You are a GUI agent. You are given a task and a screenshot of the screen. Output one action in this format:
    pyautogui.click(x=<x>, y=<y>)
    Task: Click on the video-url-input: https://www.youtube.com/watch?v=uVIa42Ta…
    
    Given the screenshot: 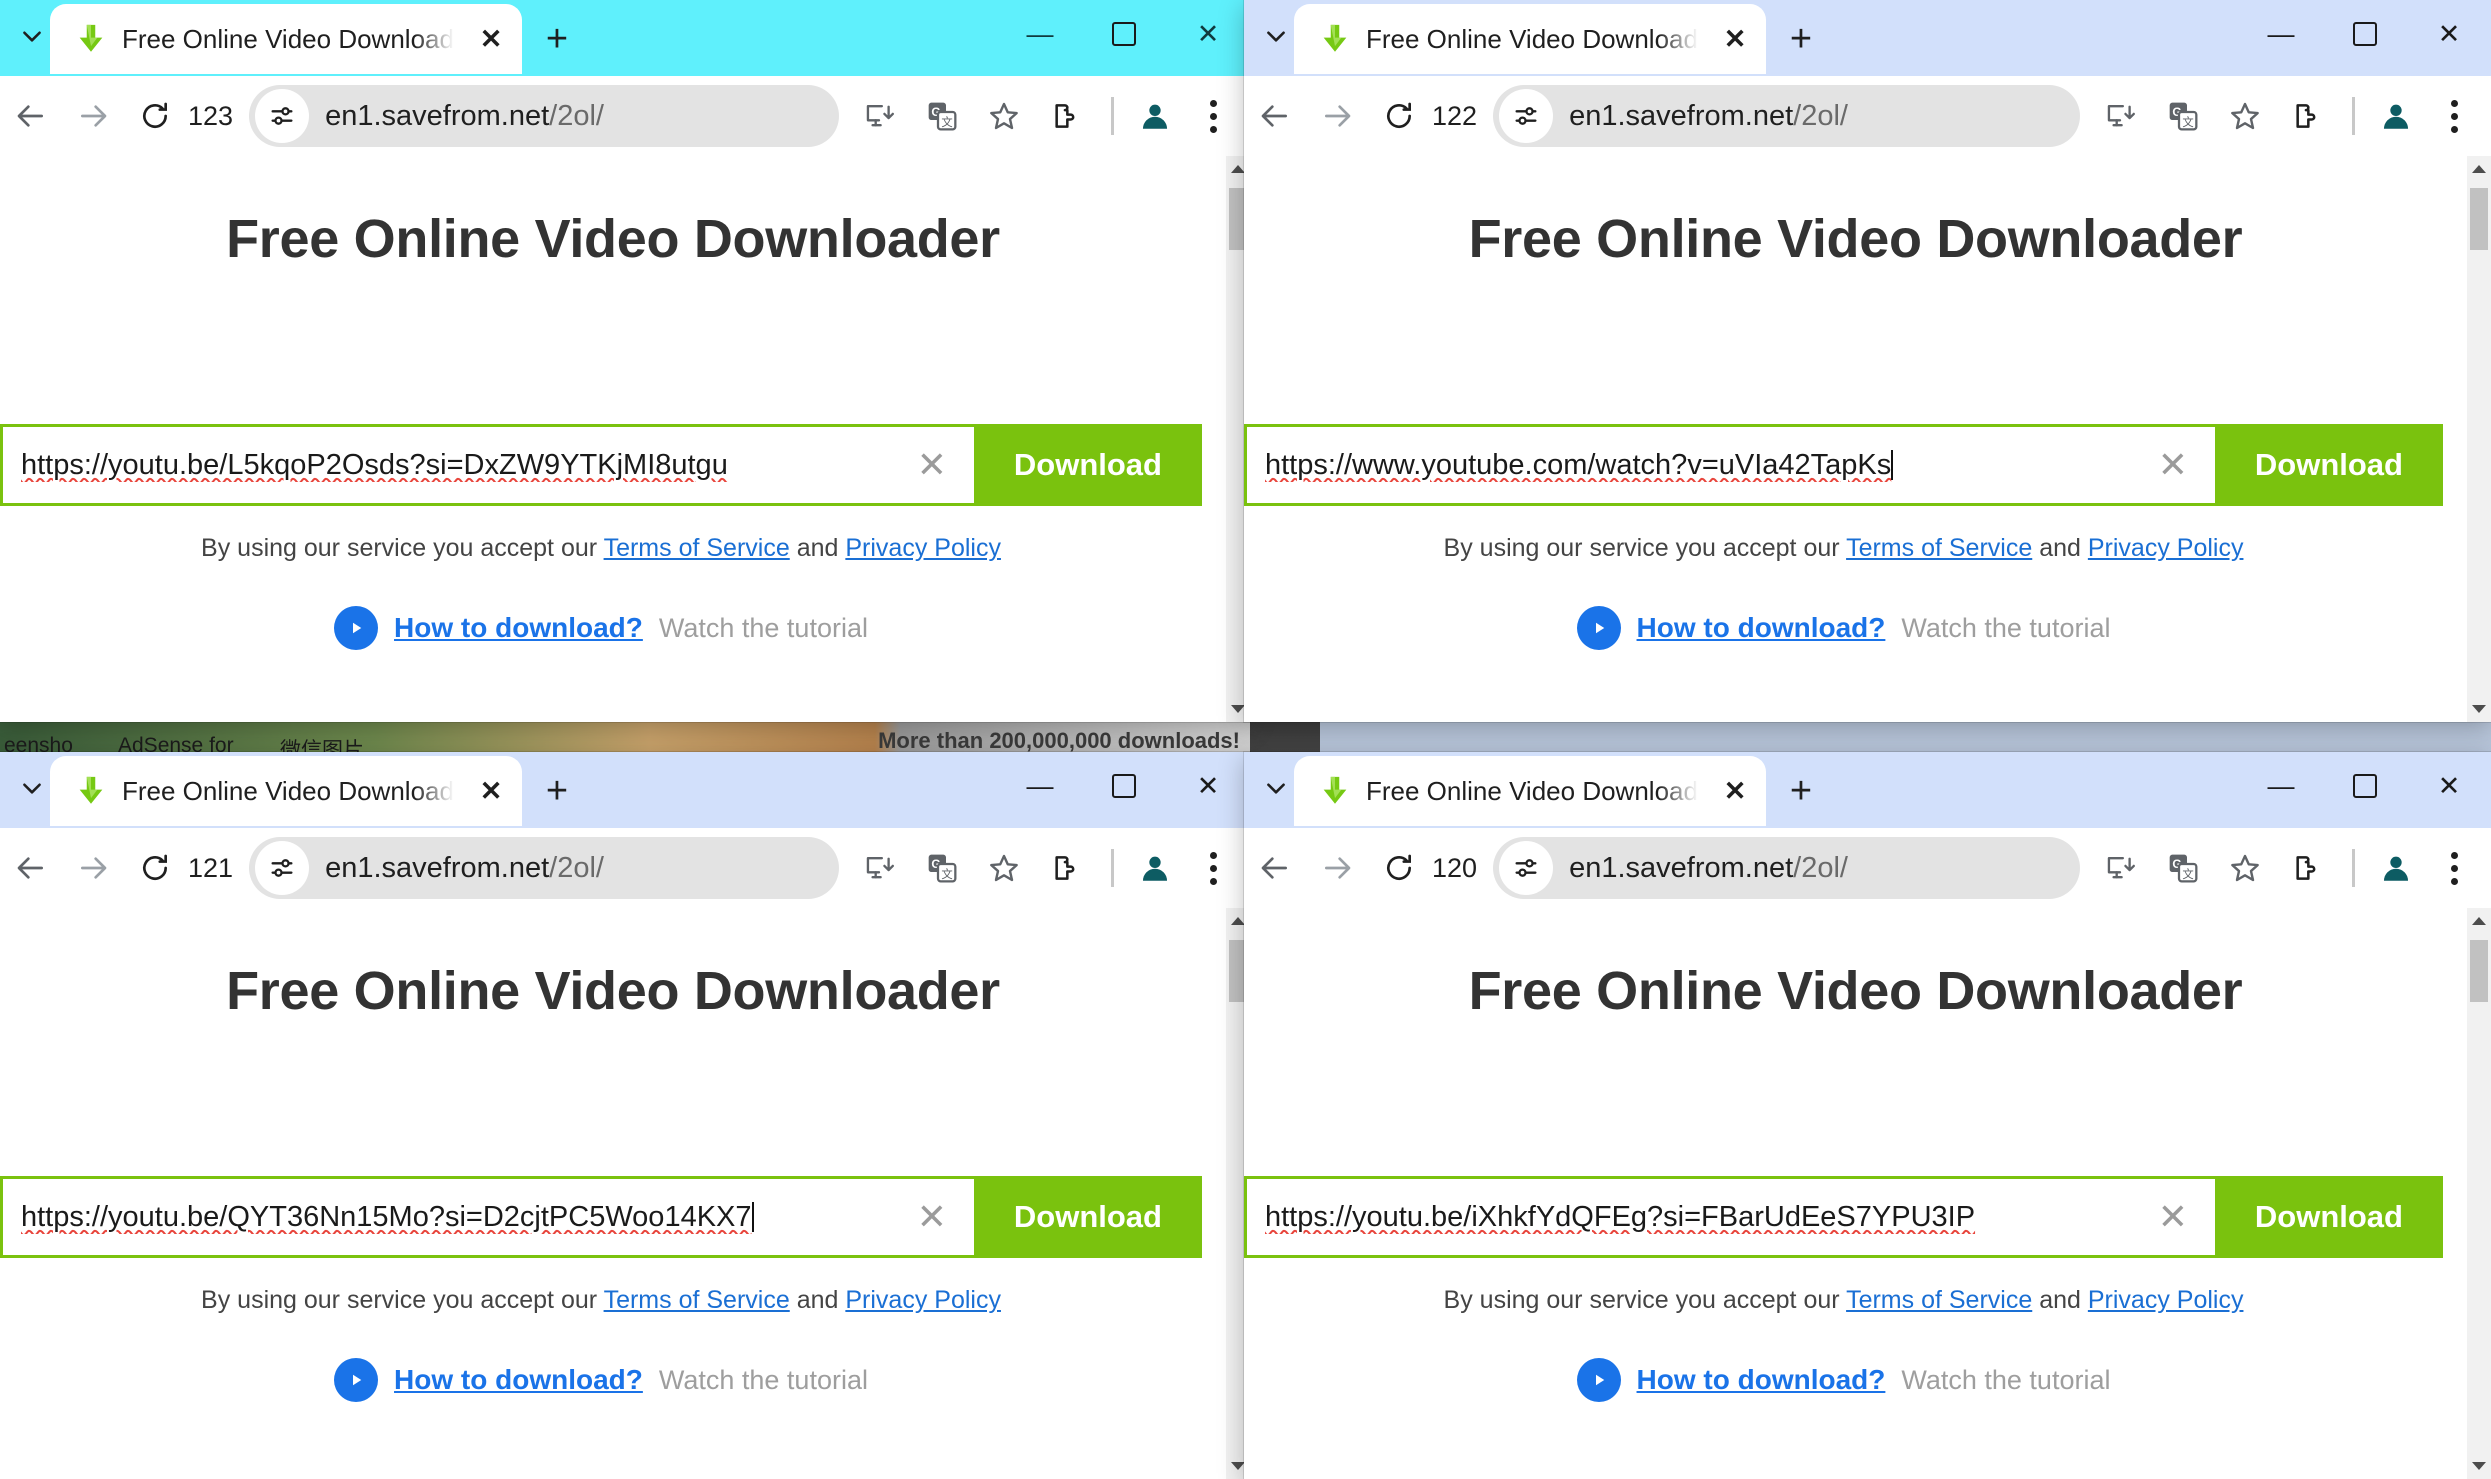 What is the action you would take?
    pyautogui.click(x=1729, y=465)
    